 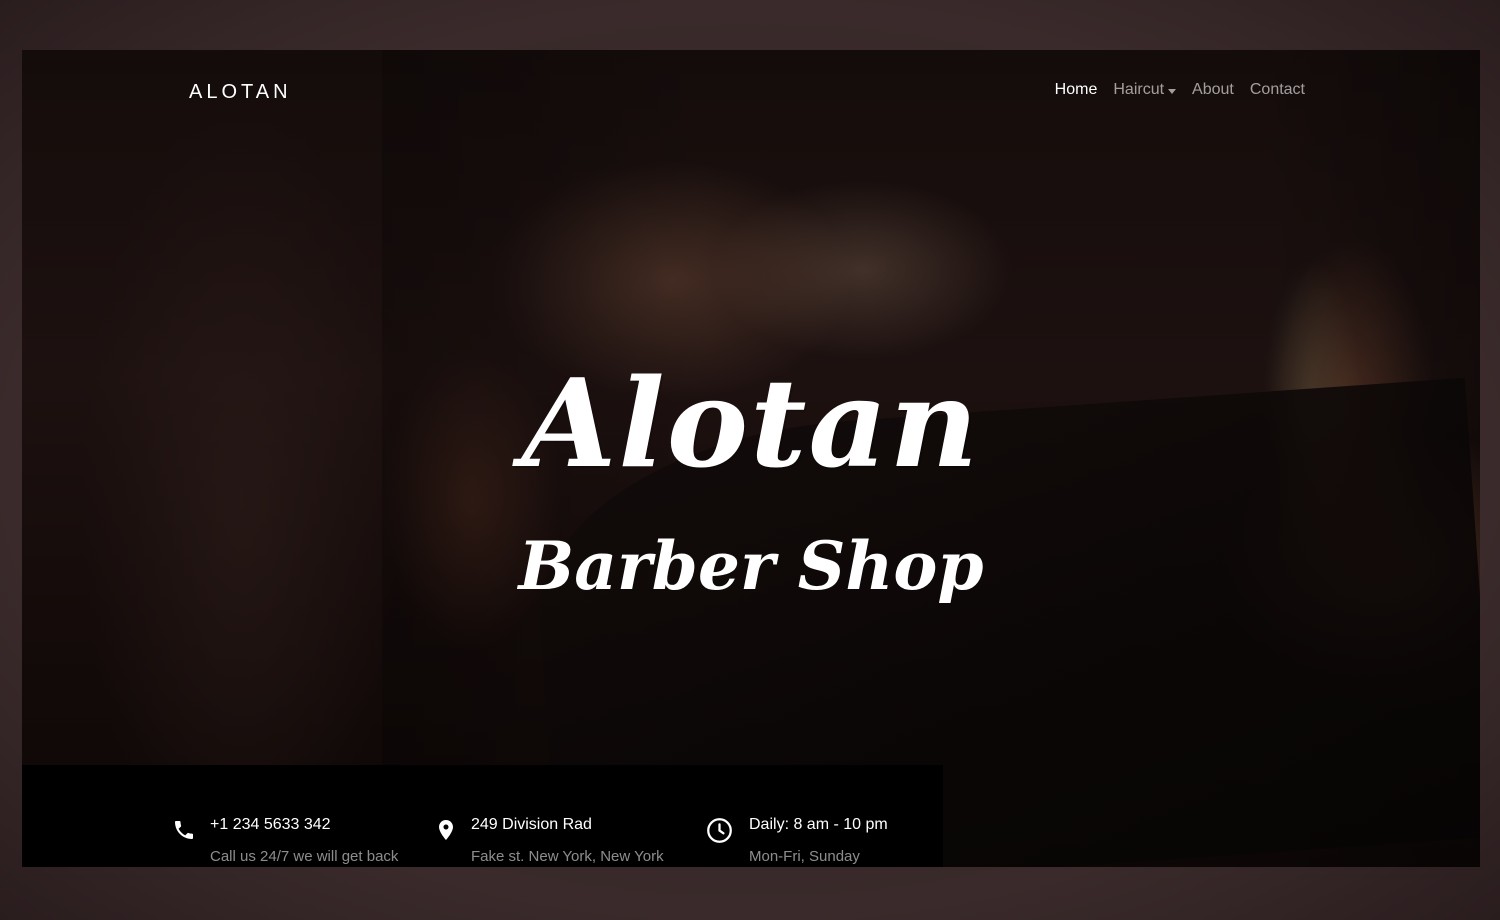 I want to click on hours-line: Daily: 8 am - 10 pm, so click(x=818, y=824).